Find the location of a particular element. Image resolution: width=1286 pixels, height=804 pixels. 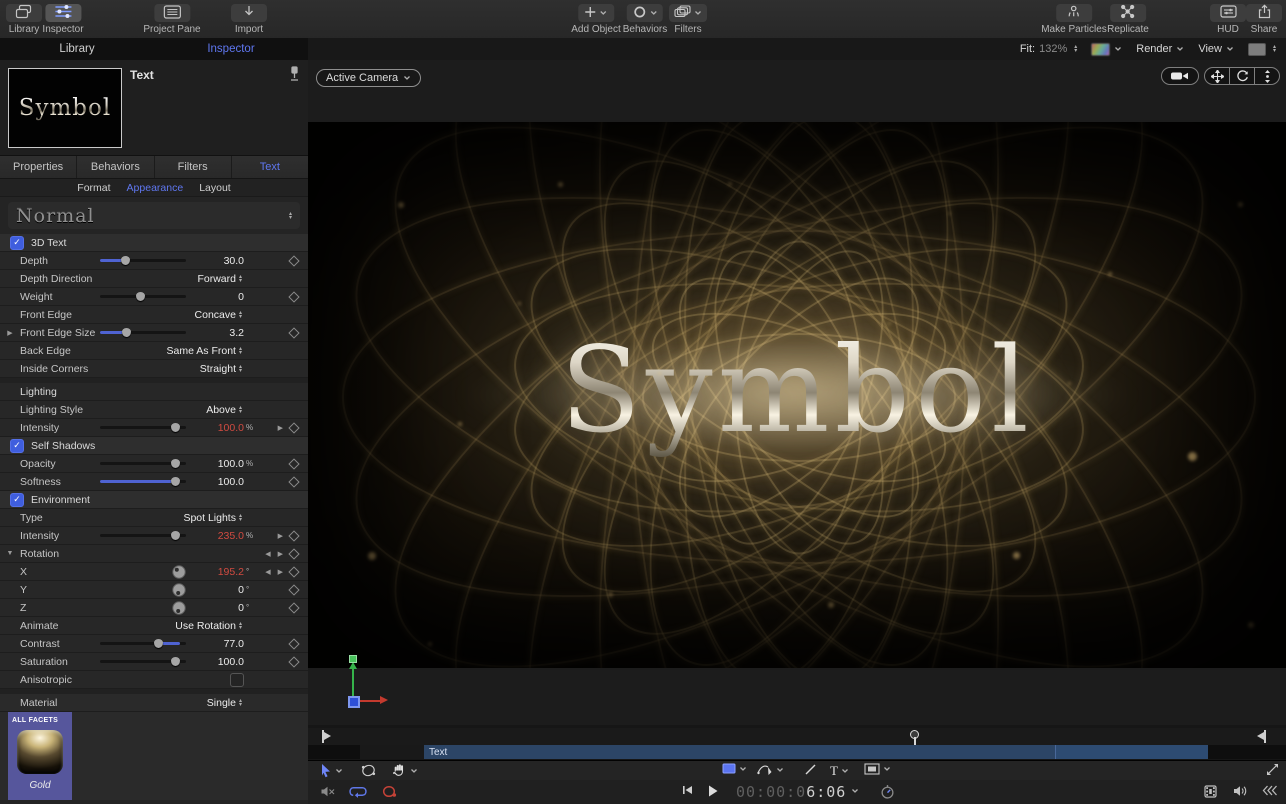

y-dial is located at coordinates (179, 589).